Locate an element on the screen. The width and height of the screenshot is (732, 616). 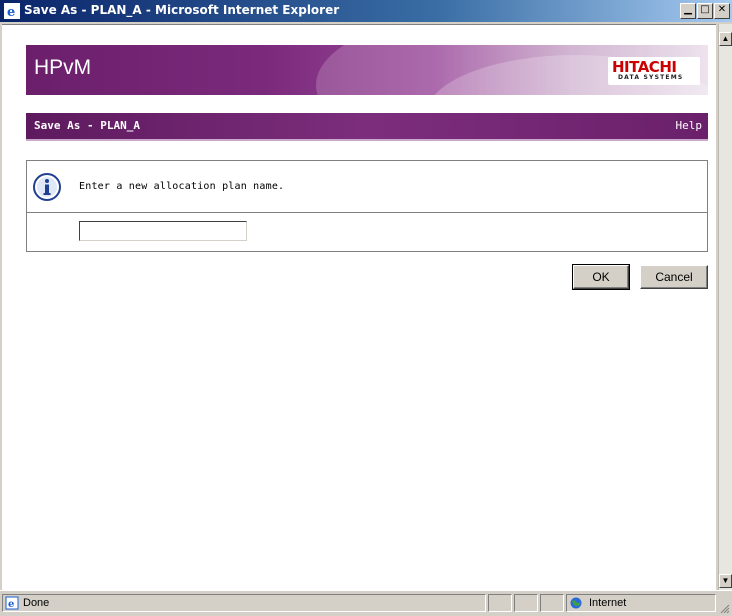
scroll-down-button: ▼ is located at coordinates (725, 581).